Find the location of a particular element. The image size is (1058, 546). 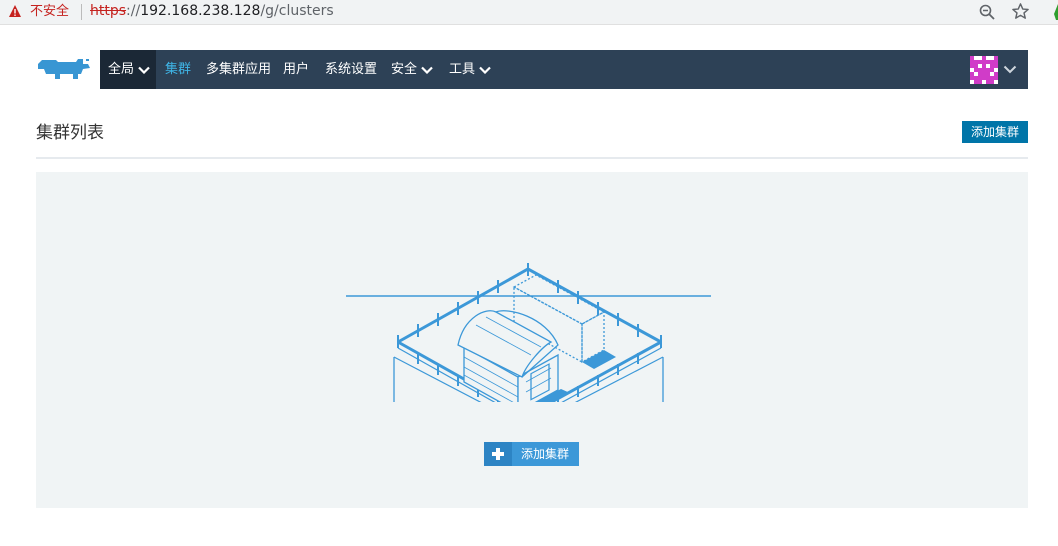

nav-global-label: 全局 is located at coordinates (129, 69).